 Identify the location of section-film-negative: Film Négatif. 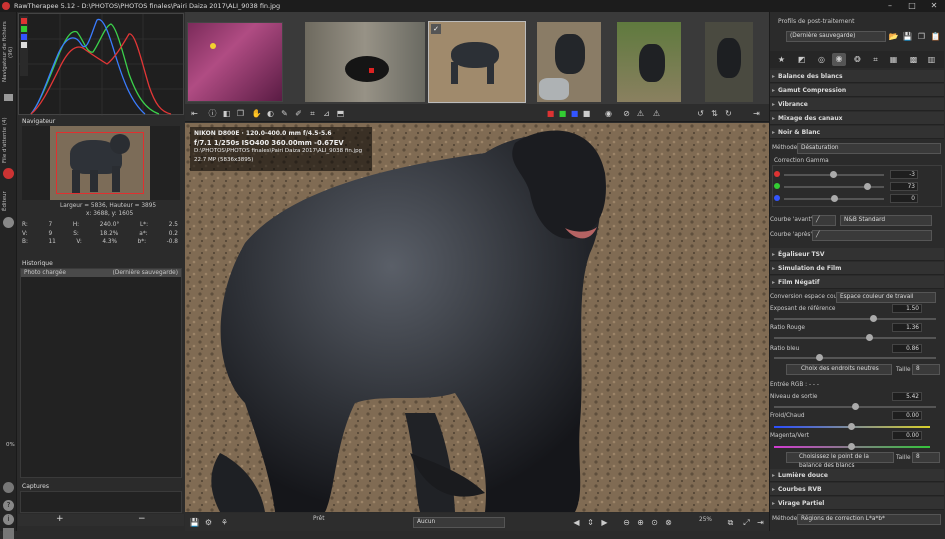
(857, 282).